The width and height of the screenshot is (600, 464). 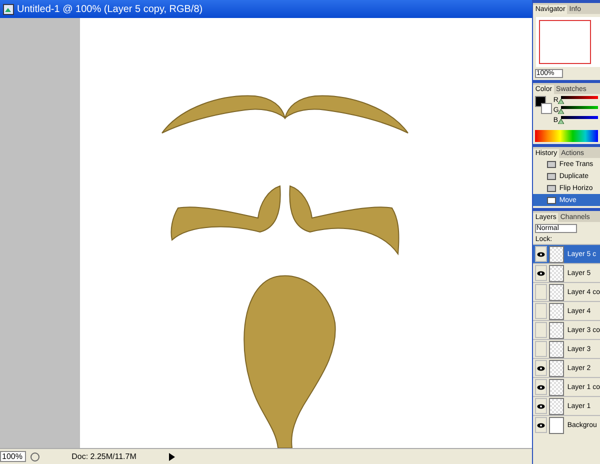 What do you see at coordinates (172, 457) in the screenshot?
I see `play-icon` at bounding box center [172, 457].